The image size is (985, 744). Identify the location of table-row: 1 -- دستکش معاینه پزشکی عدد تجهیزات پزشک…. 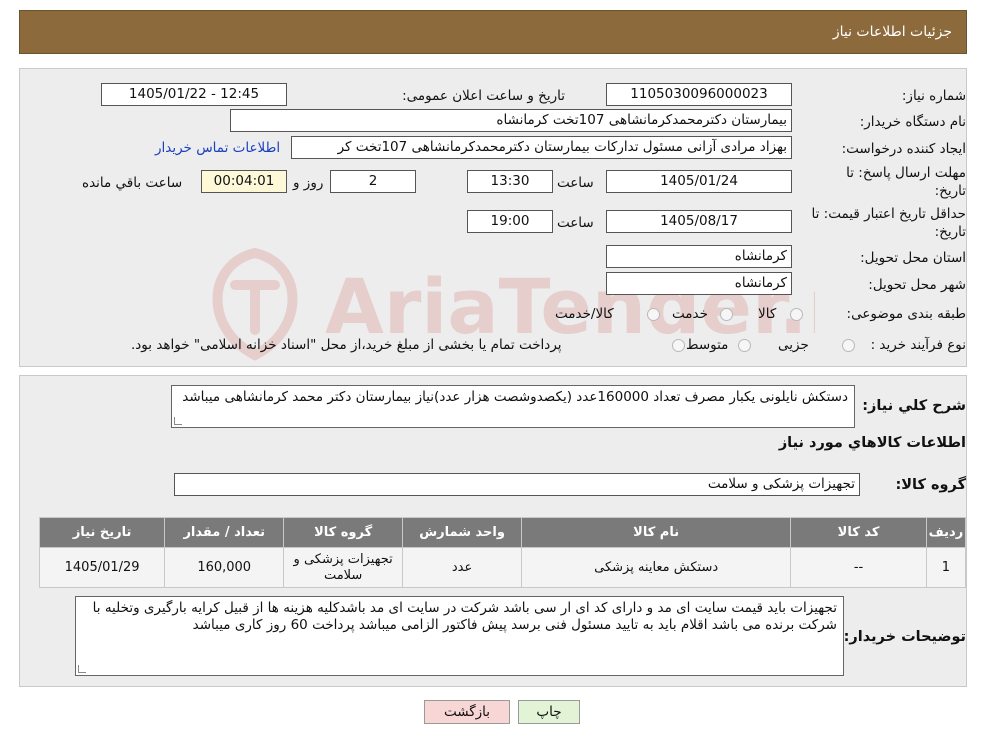
(502, 567).